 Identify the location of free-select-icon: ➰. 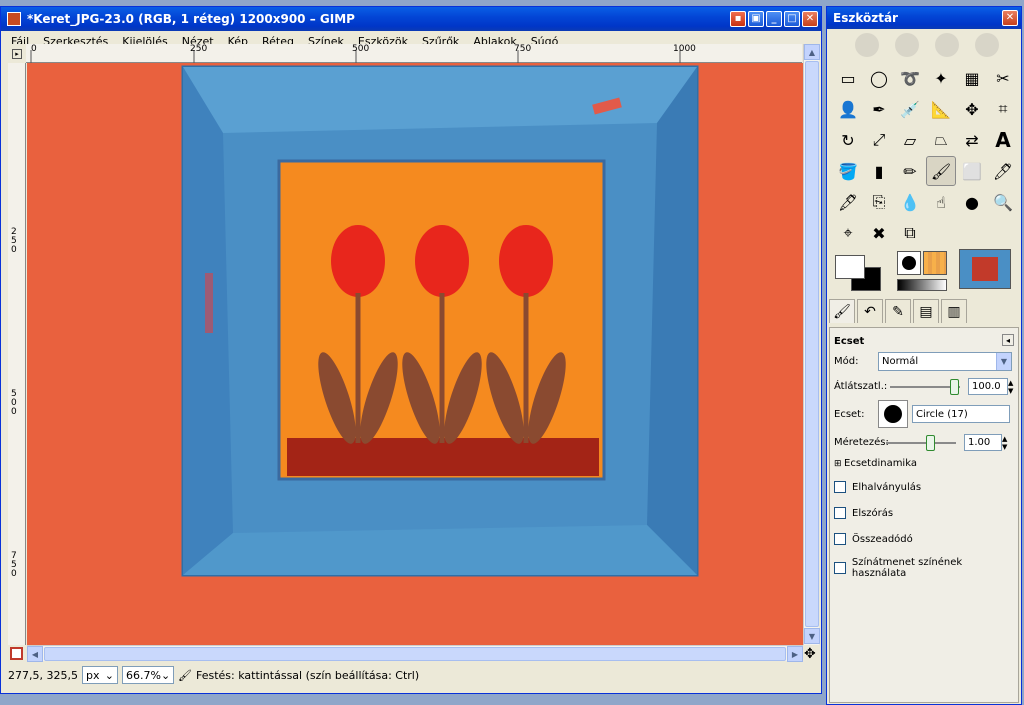
(910, 78).